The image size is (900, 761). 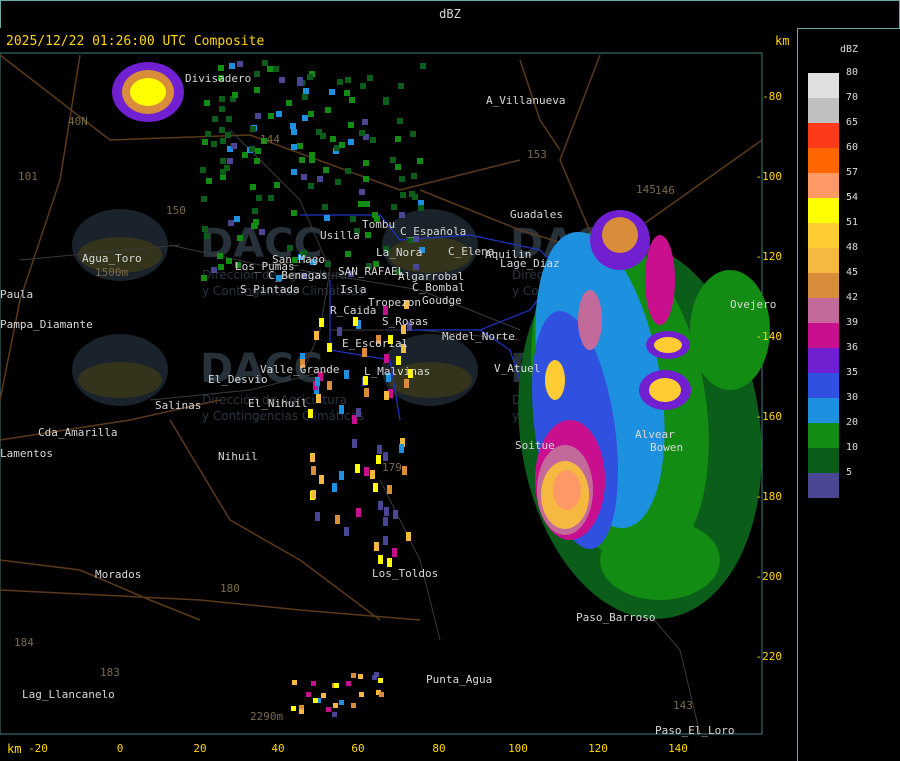 What do you see at coordinates (769, 256) in the screenshot?
I see `y-tick--120: -120` at bounding box center [769, 256].